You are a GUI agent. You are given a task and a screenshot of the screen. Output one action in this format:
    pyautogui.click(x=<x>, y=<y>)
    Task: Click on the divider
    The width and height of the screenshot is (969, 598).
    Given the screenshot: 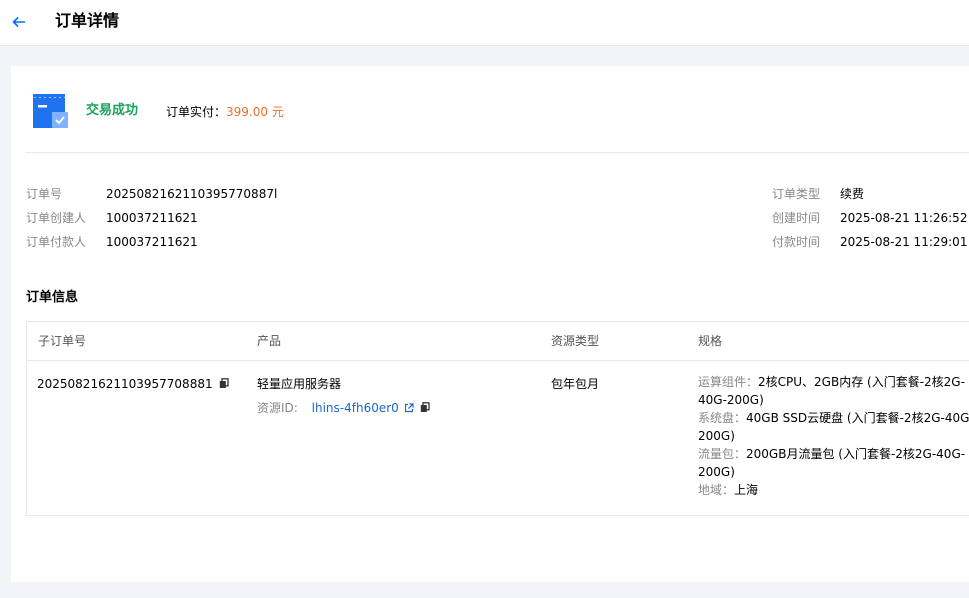 What is the action you would take?
    pyautogui.click(x=497, y=152)
    